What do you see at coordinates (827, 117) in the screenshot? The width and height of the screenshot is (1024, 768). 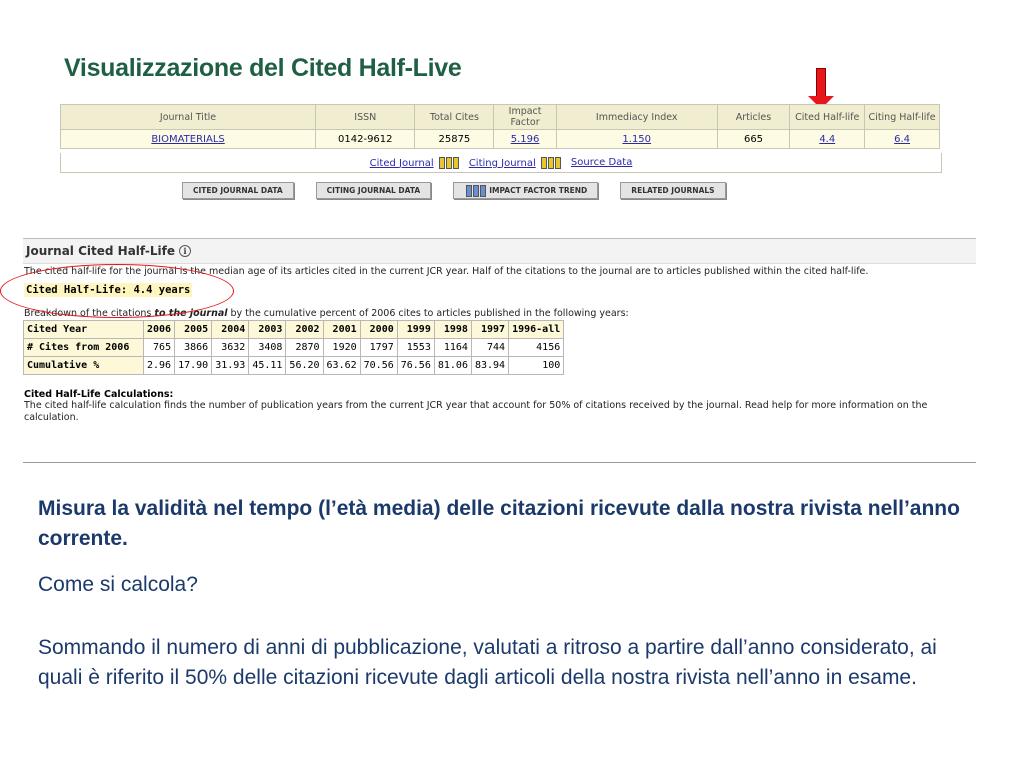 I see `col-cited-half-life: Cited Half-life` at bounding box center [827, 117].